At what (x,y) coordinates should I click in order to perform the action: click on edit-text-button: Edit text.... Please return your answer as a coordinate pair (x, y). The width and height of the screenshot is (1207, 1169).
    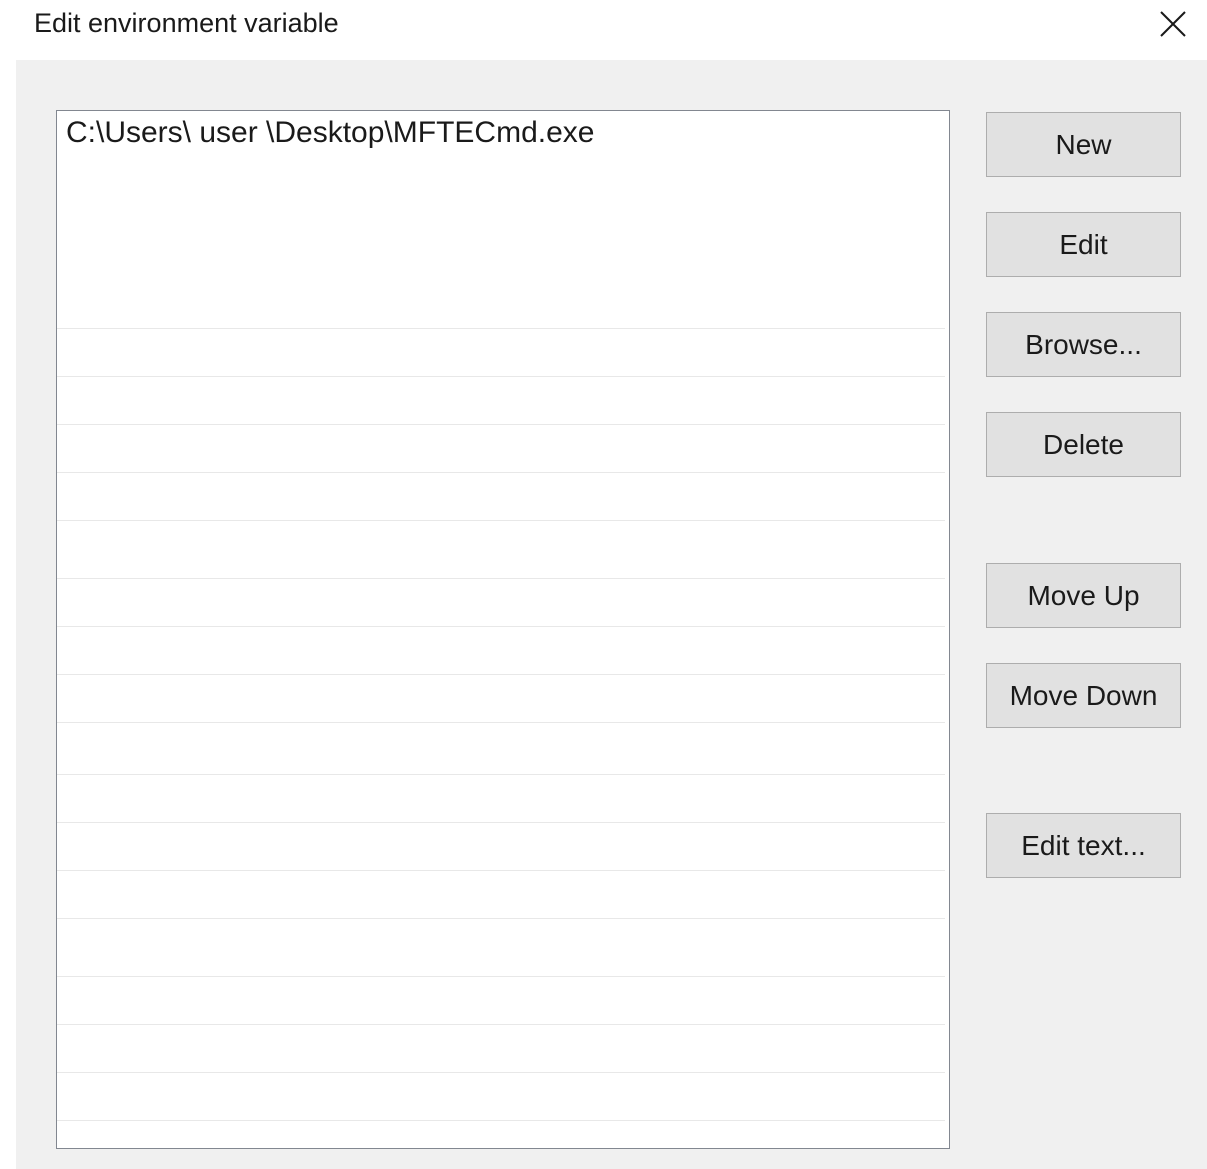
    Looking at the image, I should click on (1083, 845).